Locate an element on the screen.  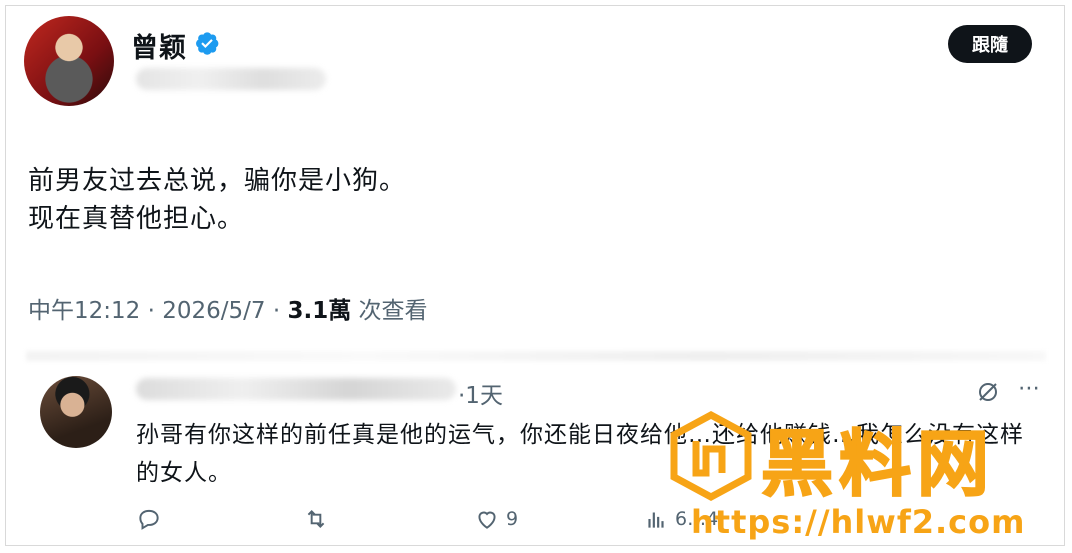
grok-icon is located at coordinates (988, 392).